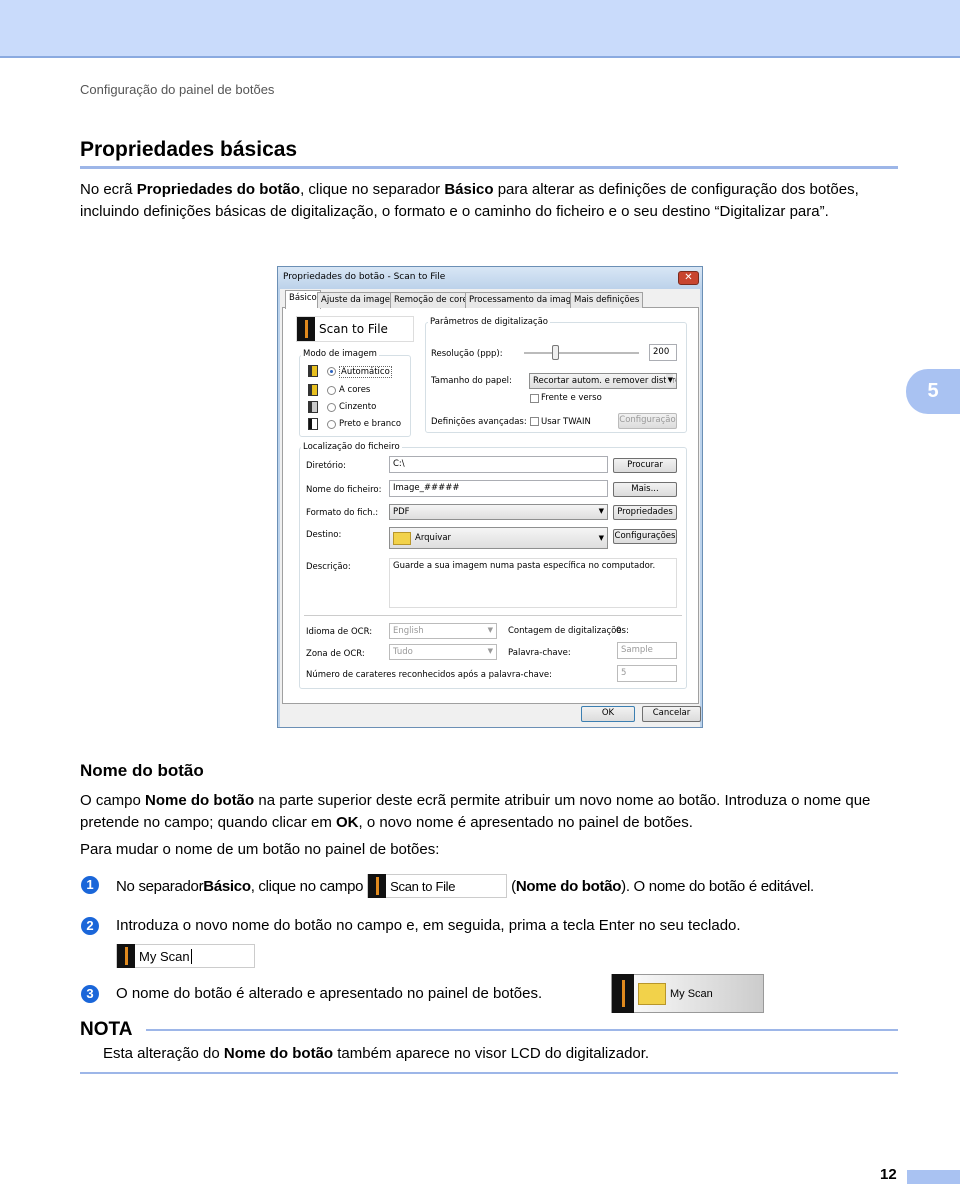  Describe the element at coordinates (433, 300) in the screenshot. I see `tab-remocao-cores: Remoção de cores` at that location.